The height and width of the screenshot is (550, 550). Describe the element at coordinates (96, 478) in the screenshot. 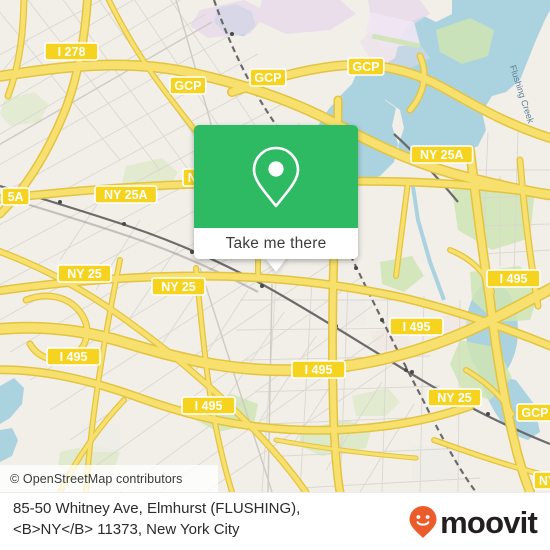

I see `osm-attribution-text: © OpenStreetMap contributors` at that location.